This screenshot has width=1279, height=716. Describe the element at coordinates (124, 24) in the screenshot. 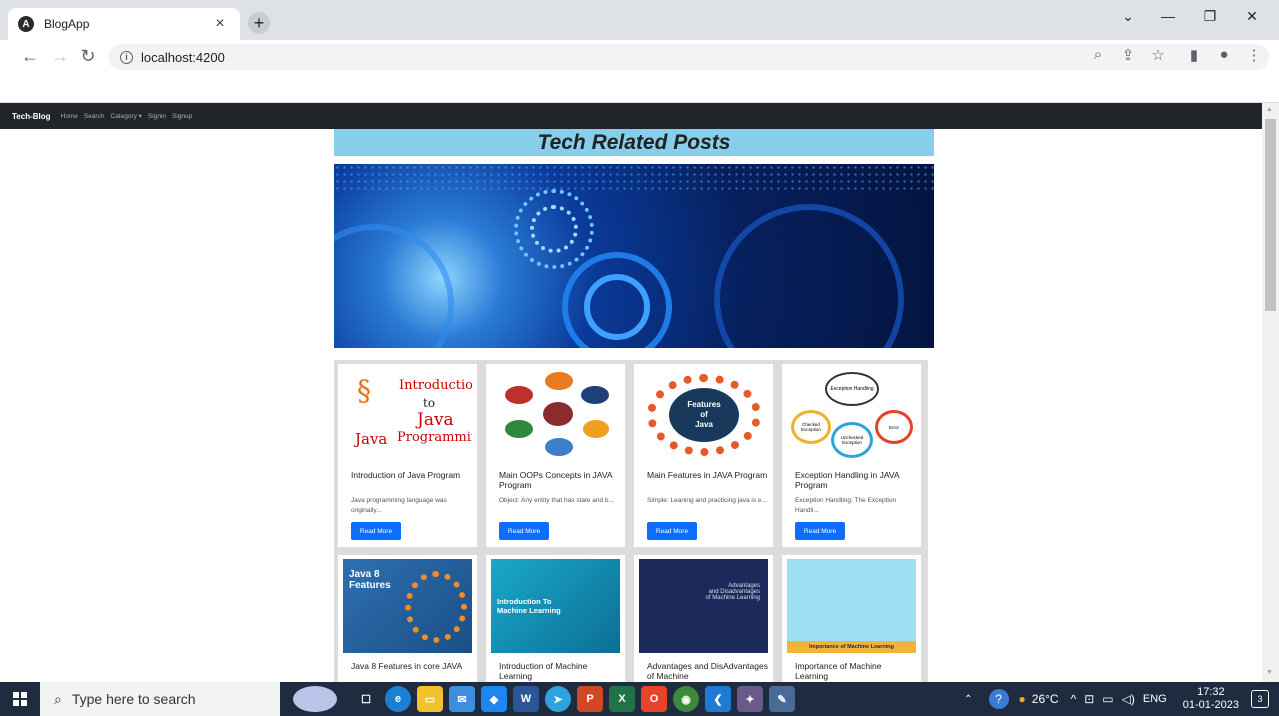

I see `browser-tab: A BlogApp ×` at that location.